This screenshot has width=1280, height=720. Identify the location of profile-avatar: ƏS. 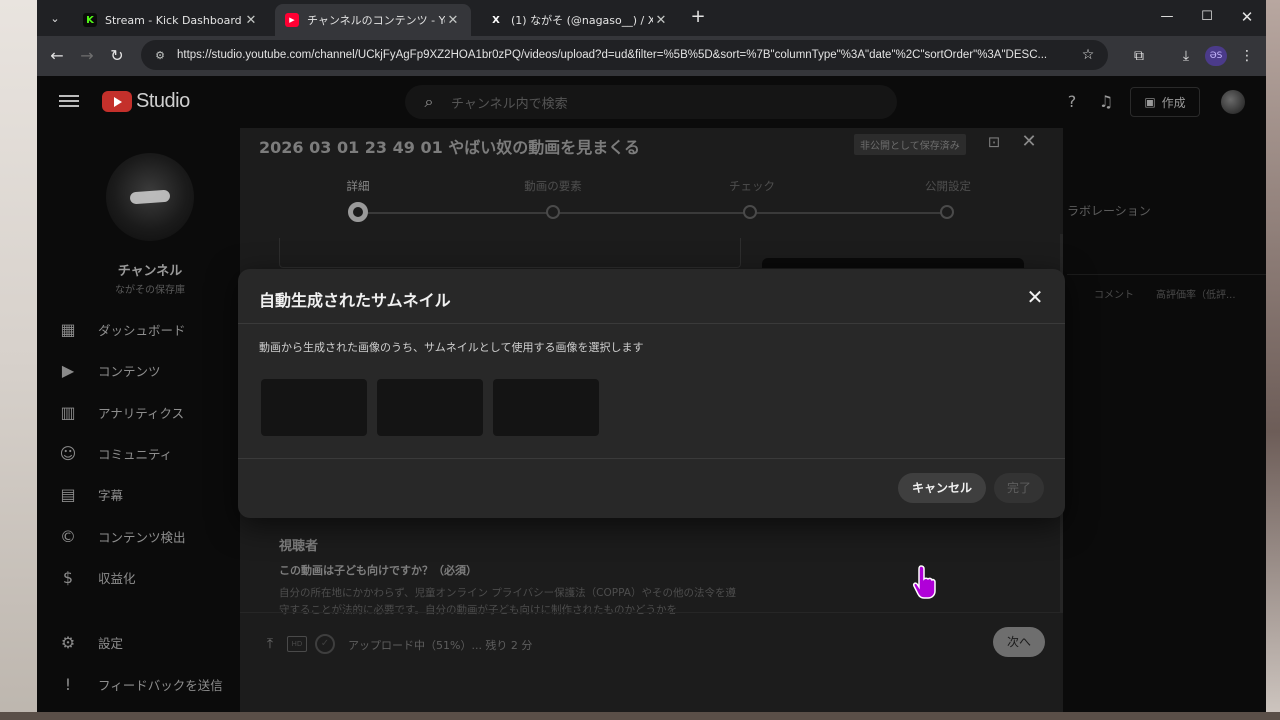
(1216, 56).